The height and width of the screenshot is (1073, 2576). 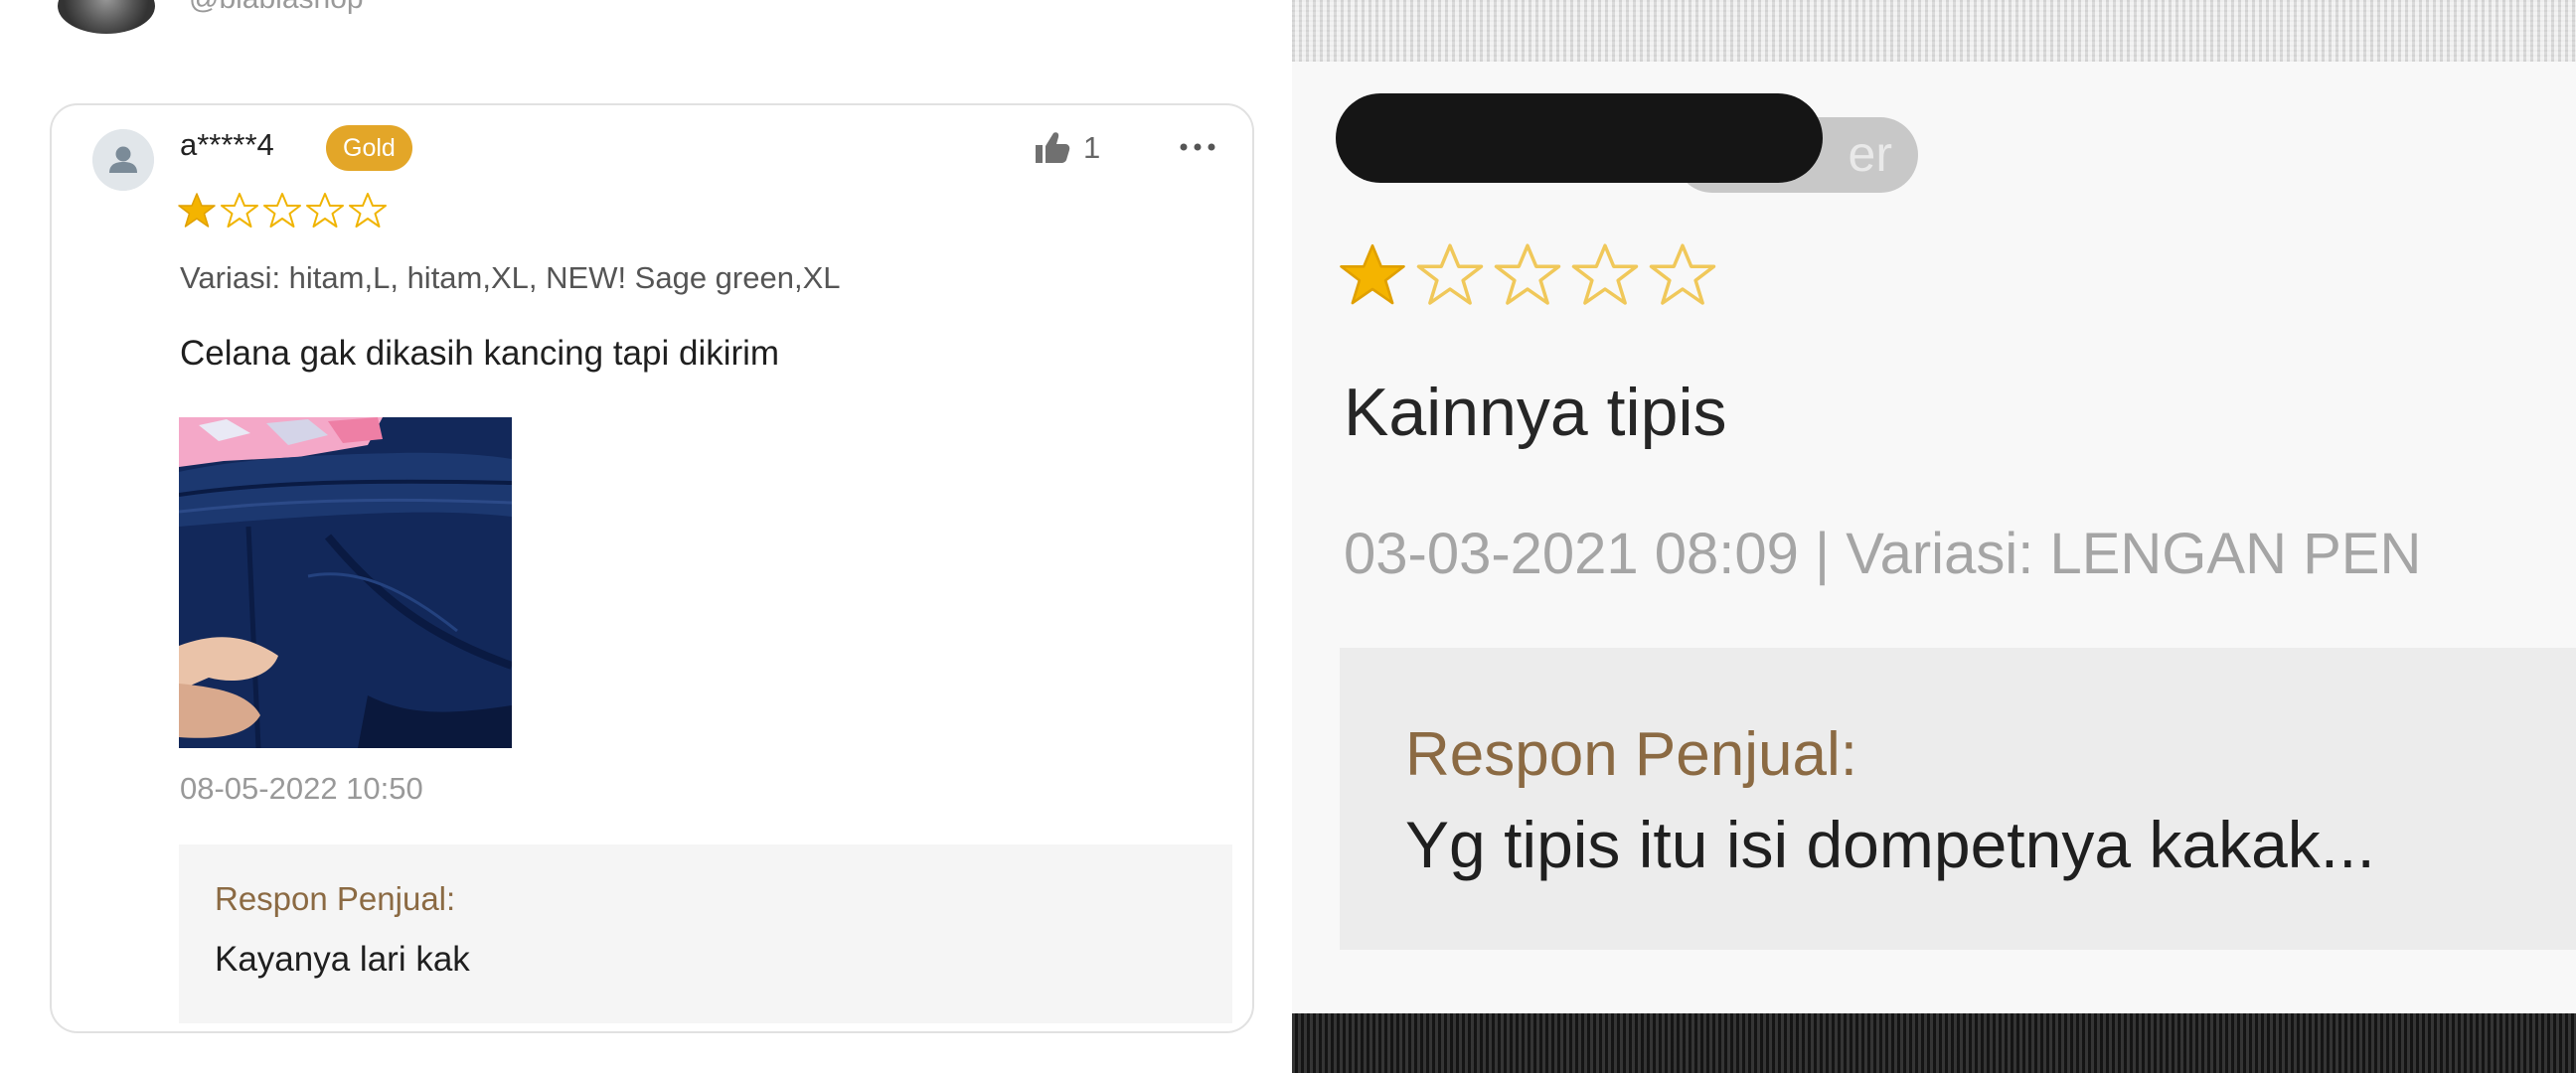 What do you see at coordinates (1535, 412) in the screenshot?
I see `review-comment: Kainnya tipis` at bounding box center [1535, 412].